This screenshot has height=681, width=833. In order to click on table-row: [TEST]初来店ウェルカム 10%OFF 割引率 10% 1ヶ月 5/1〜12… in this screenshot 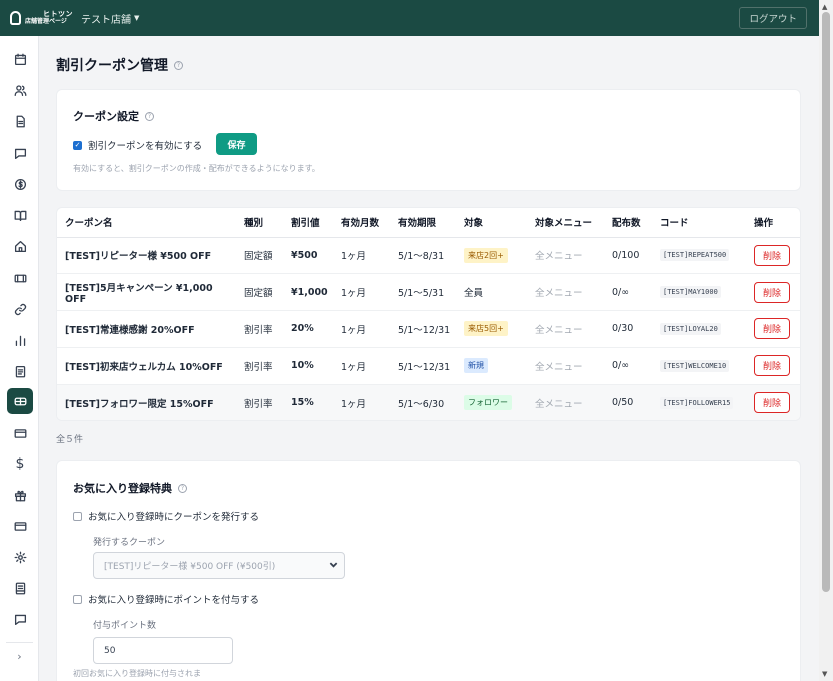, I will do `click(428, 366)`.